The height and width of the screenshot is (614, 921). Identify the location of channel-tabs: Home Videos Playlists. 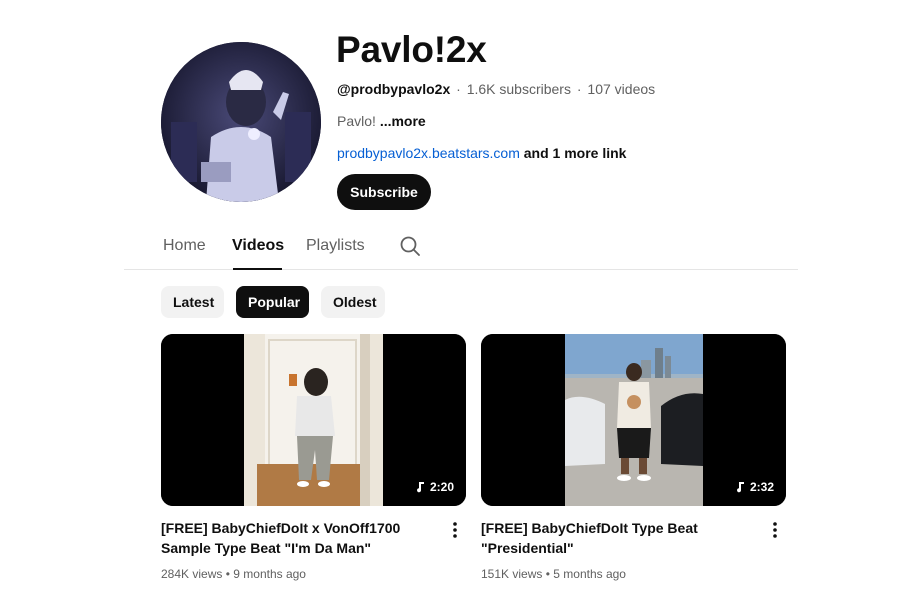
(461, 246).